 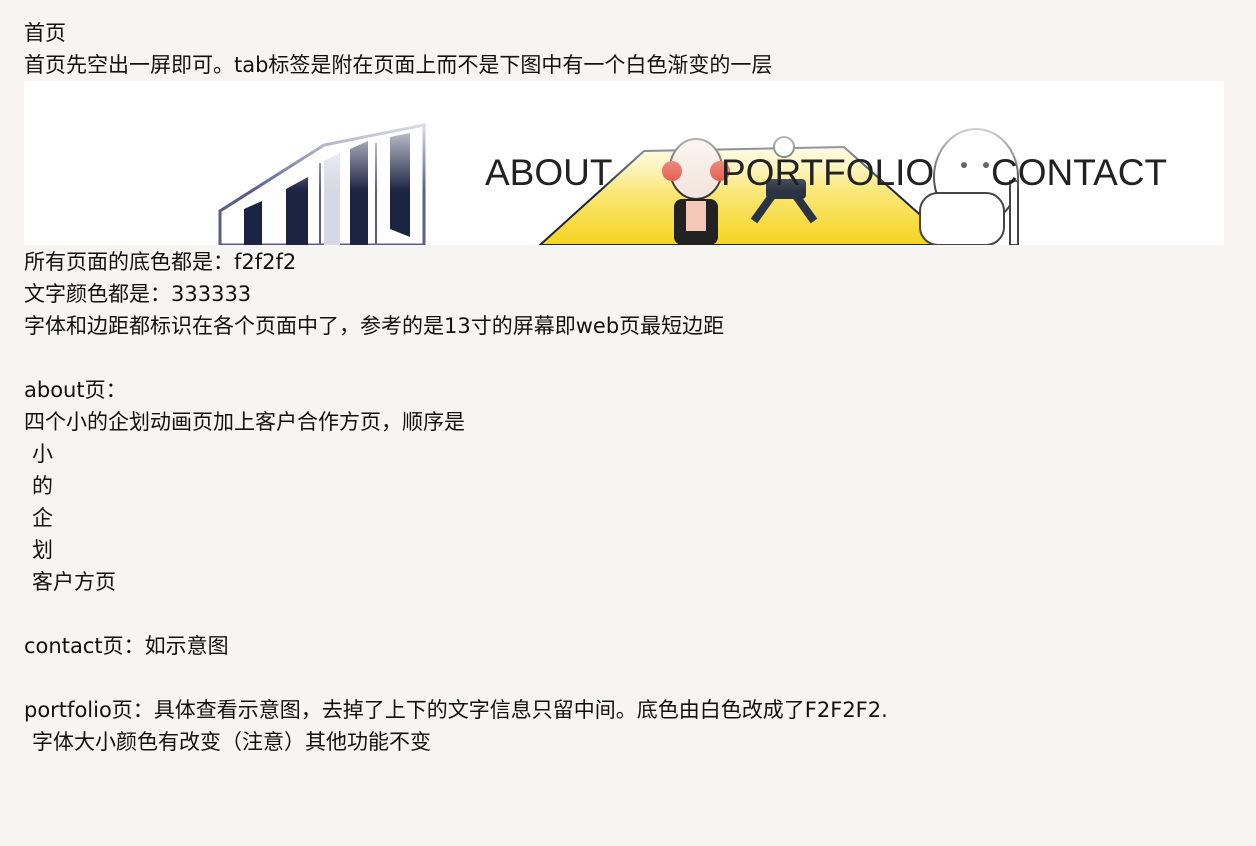 I want to click on portfolio-note-detail: 字体大小颜色有改变（注意）其他功能不变, so click(x=231, y=742).